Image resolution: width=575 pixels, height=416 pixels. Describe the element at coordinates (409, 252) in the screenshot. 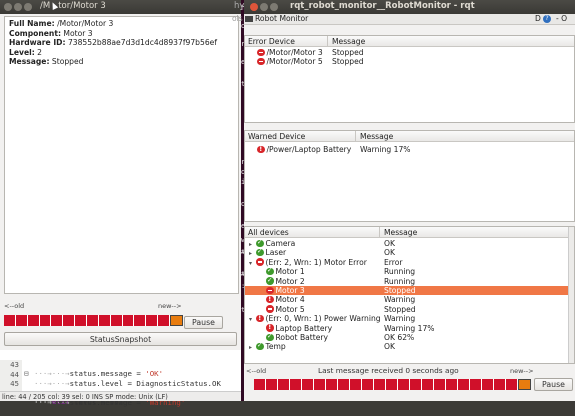

I see `table-row: ▸ Laser OK` at that location.